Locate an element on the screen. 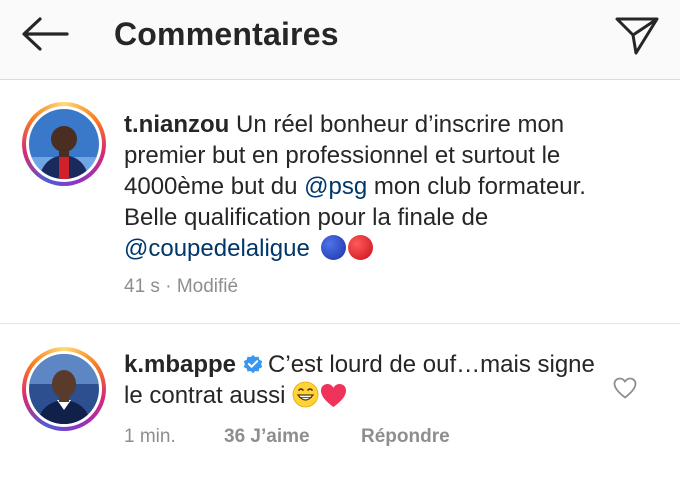 Image resolution: width=680 pixels, height=483 pixels. heart-outline-icon is located at coordinates (625, 388).